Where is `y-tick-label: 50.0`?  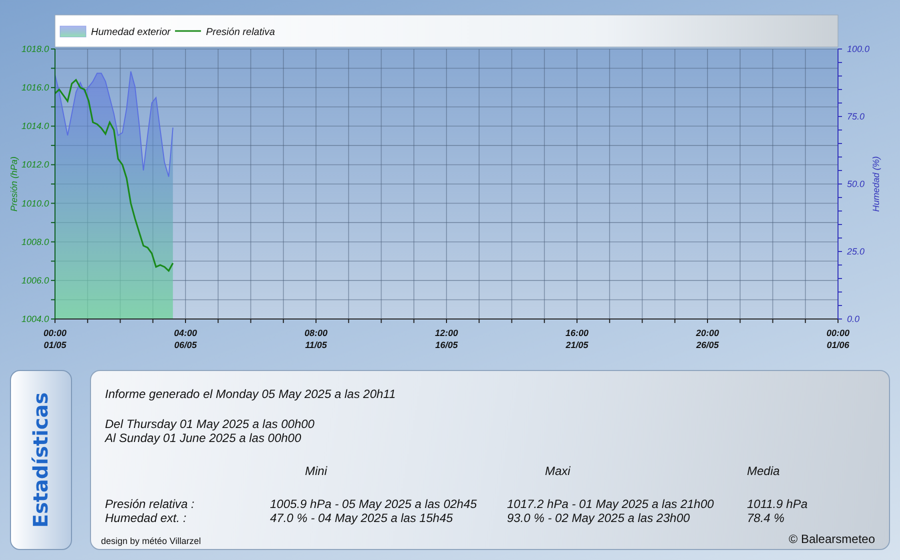
y-tick-label: 50.0 is located at coordinates (856, 184).